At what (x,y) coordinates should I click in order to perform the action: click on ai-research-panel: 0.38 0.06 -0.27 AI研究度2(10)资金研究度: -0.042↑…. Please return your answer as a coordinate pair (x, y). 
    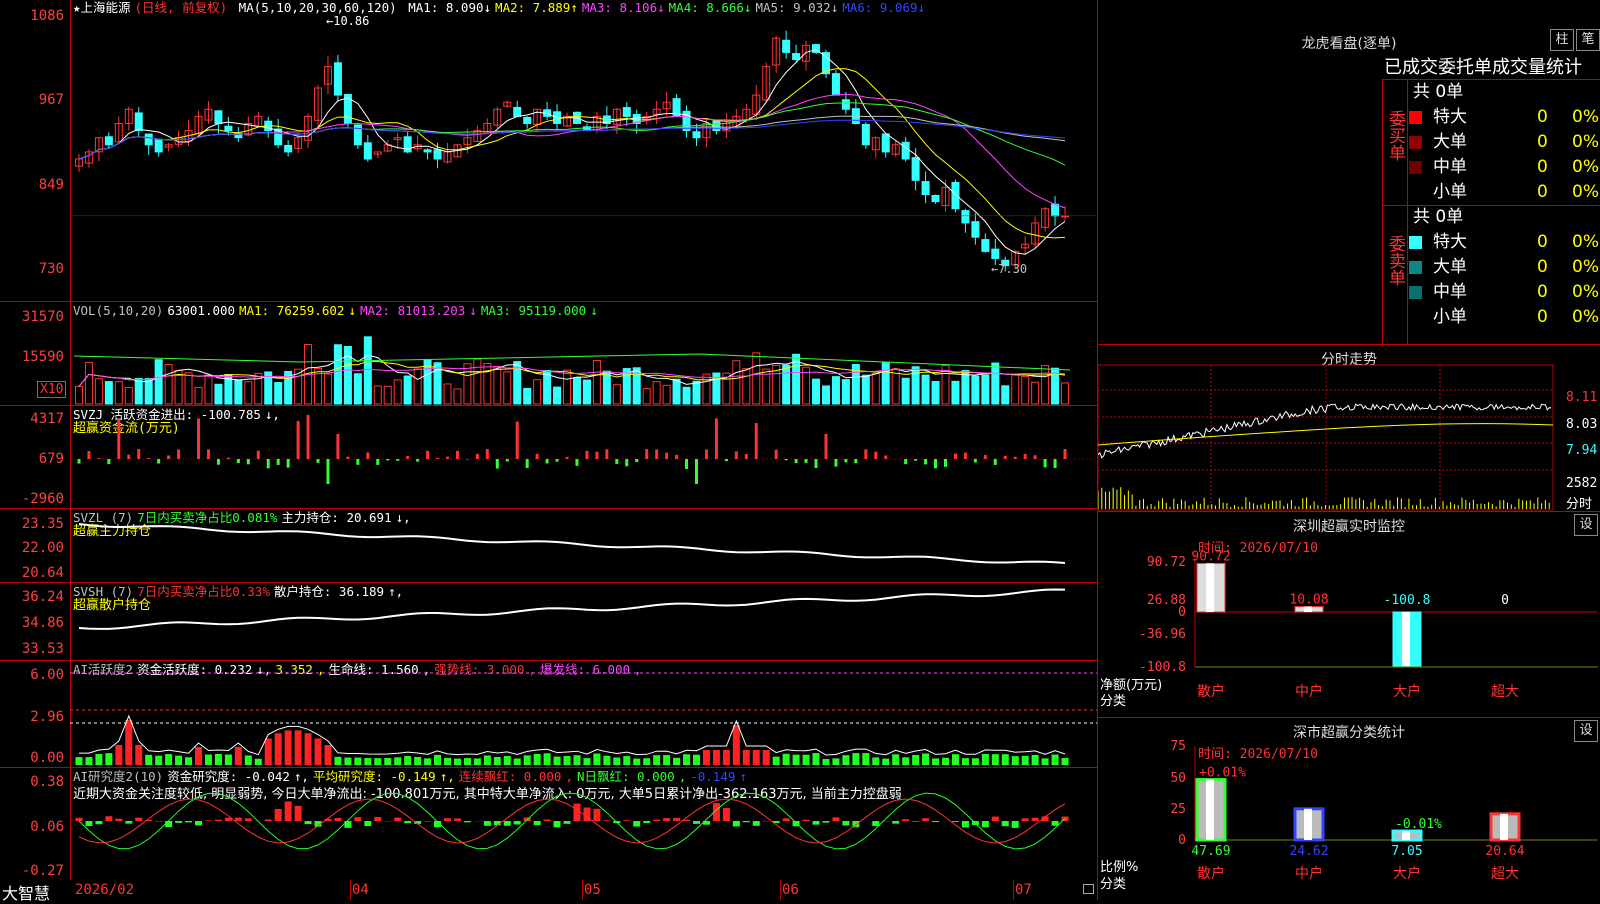
    Looking at the image, I should click on (548, 824).